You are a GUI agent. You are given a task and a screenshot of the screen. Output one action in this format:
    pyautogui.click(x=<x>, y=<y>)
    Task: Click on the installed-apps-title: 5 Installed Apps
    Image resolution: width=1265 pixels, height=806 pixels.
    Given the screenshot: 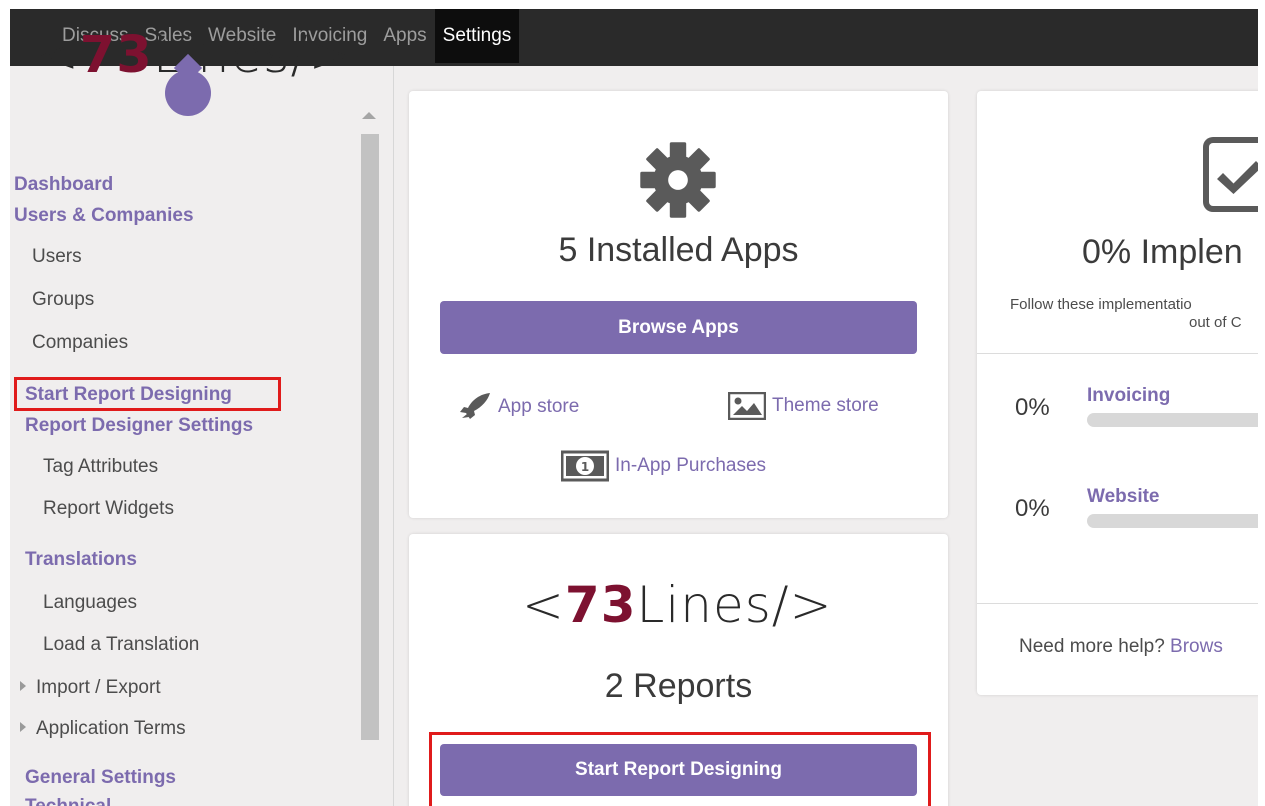 What is the action you would take?
    pyautogui.click(x=678, y=250)
    